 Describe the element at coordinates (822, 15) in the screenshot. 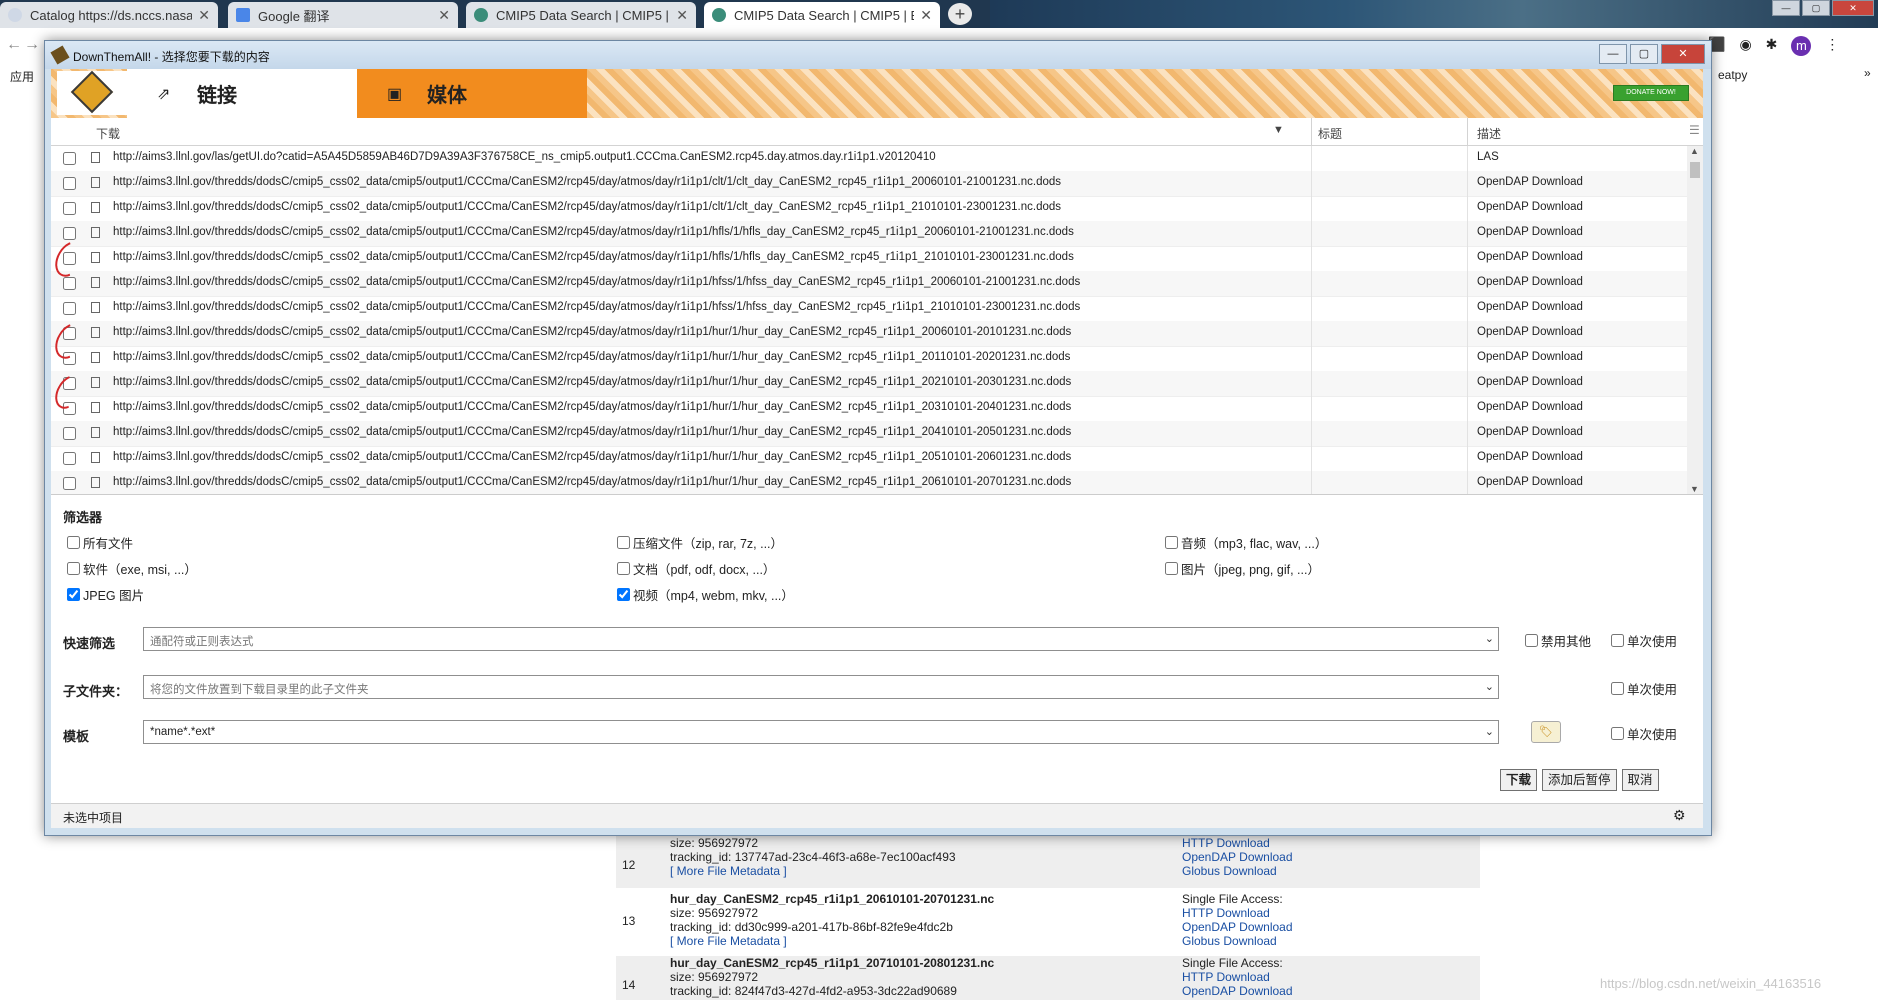

I see `browser-tab-cmip5-2: CMIP5 Data Search | CMIP5 | E ✕` at that location.